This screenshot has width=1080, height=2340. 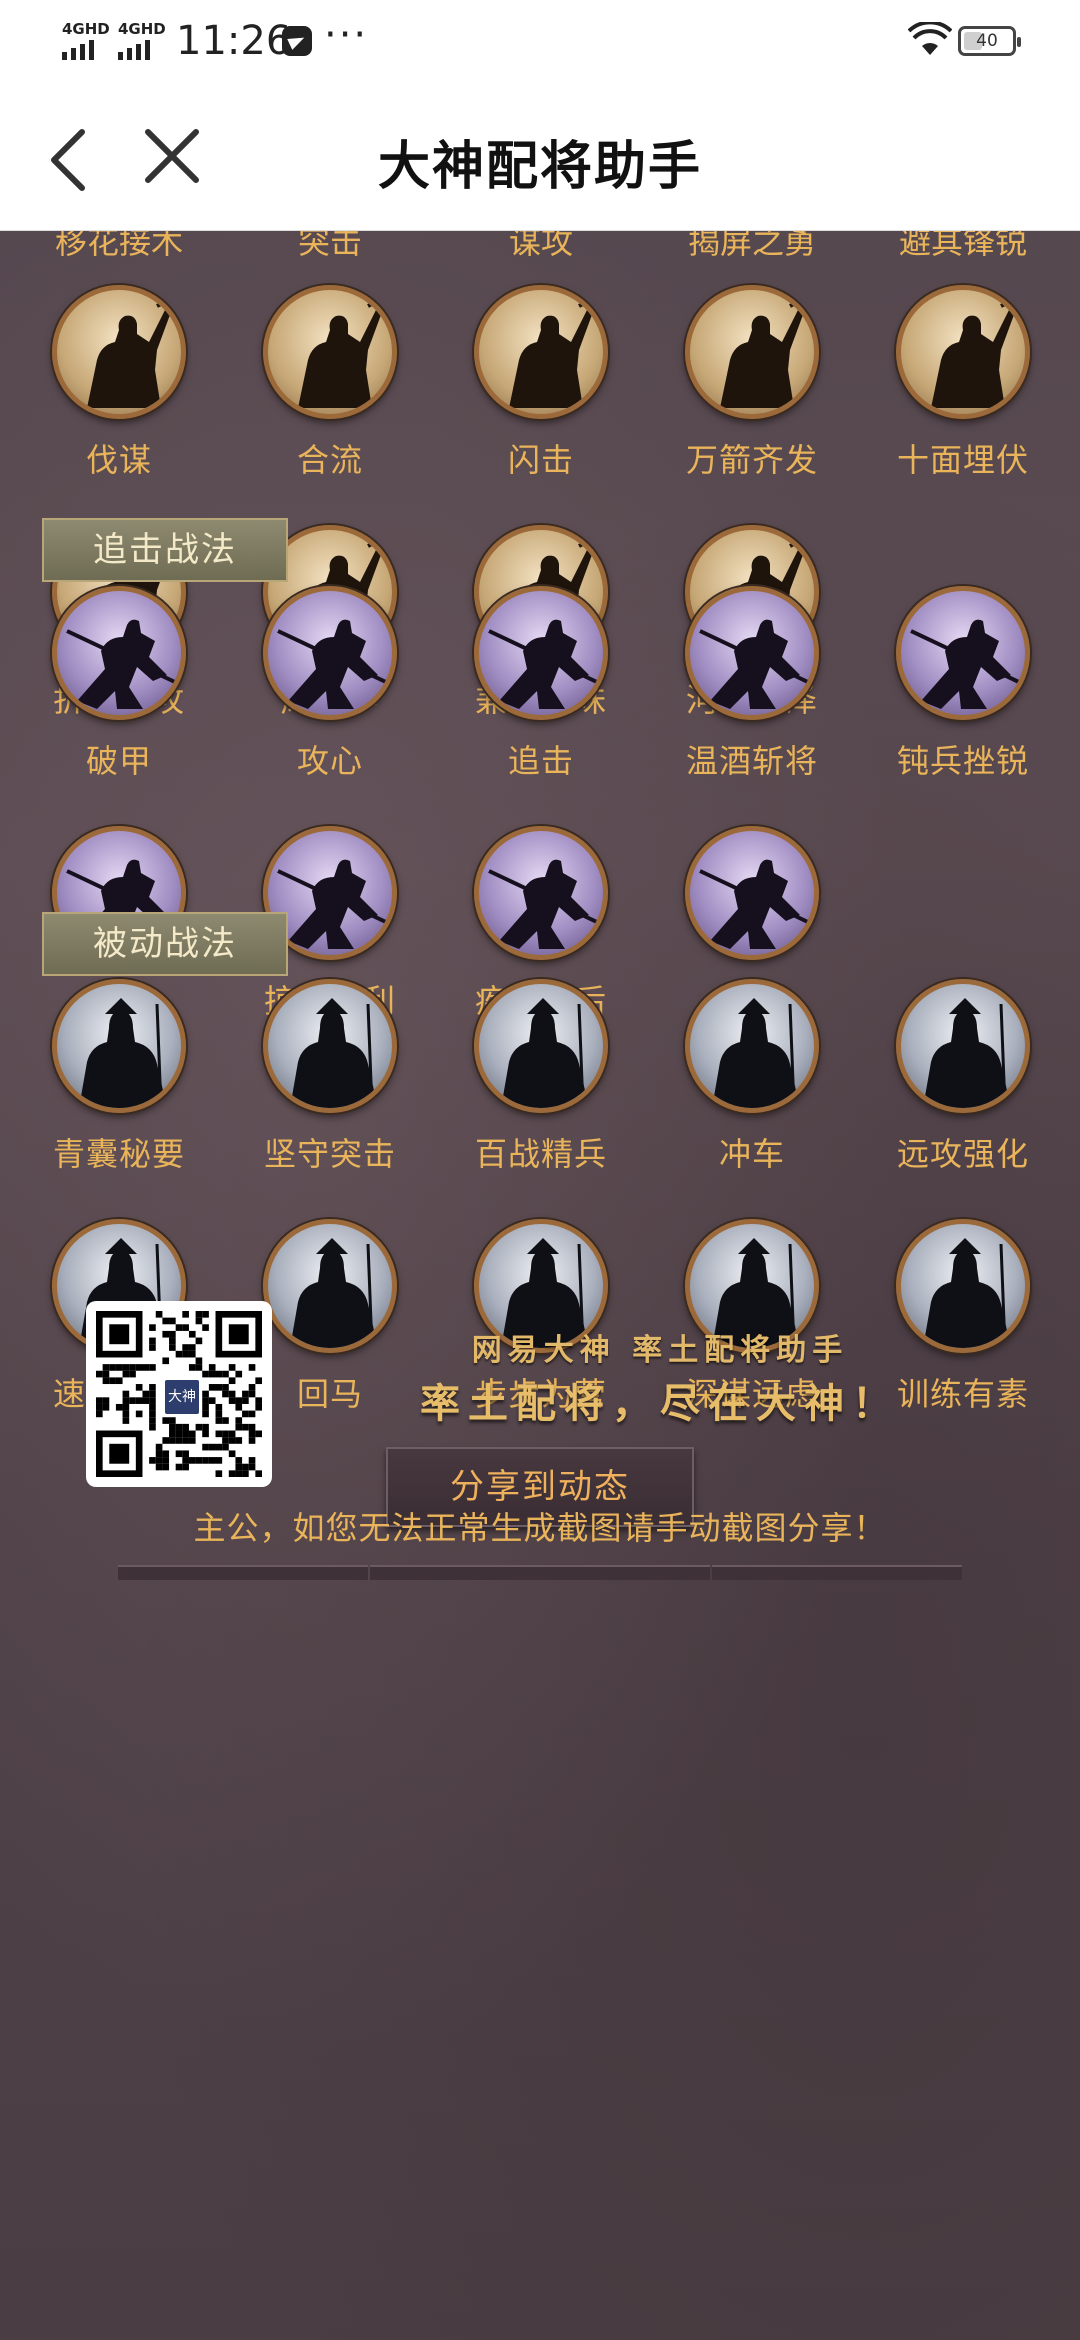 I want to click on chase-skill-item: 钝兵挫锐, so click(x=963, y=684).